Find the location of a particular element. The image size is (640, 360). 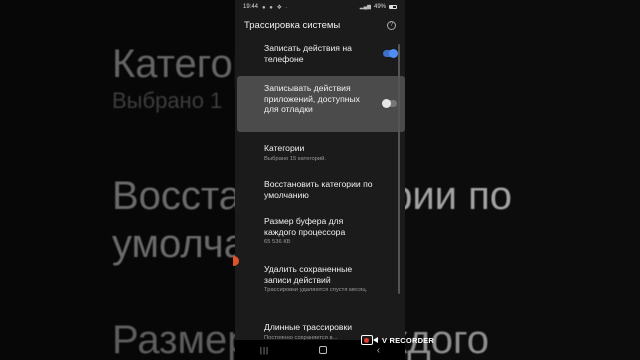

setting-label: Размер буфера для каждого процессора is located at coordinates (305, 226).